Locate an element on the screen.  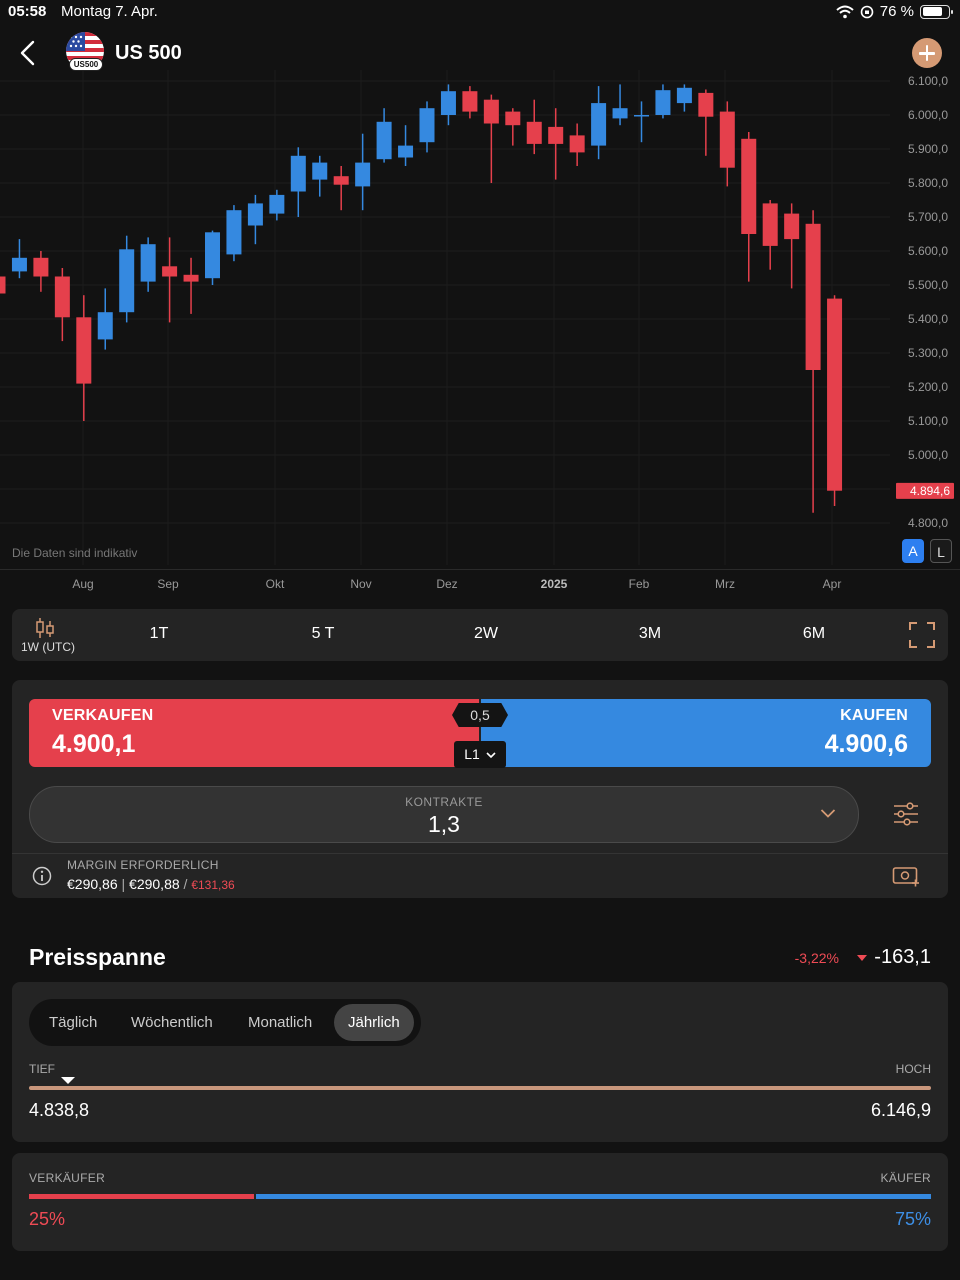
buy-button: KAUFEN 4.900,6 is located at coordinates (706, 733).